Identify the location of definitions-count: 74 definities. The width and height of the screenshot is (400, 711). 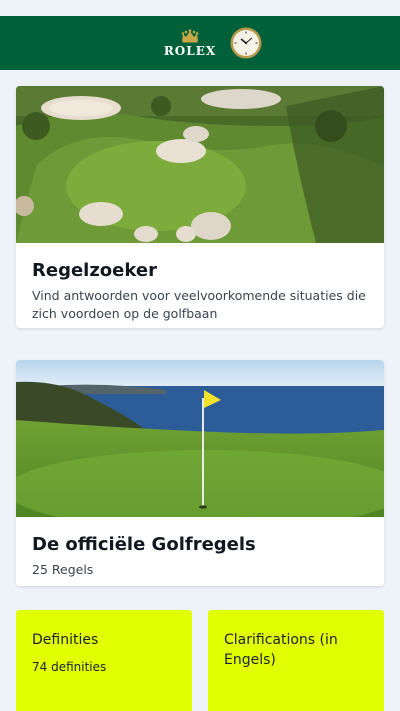
(69, 667).